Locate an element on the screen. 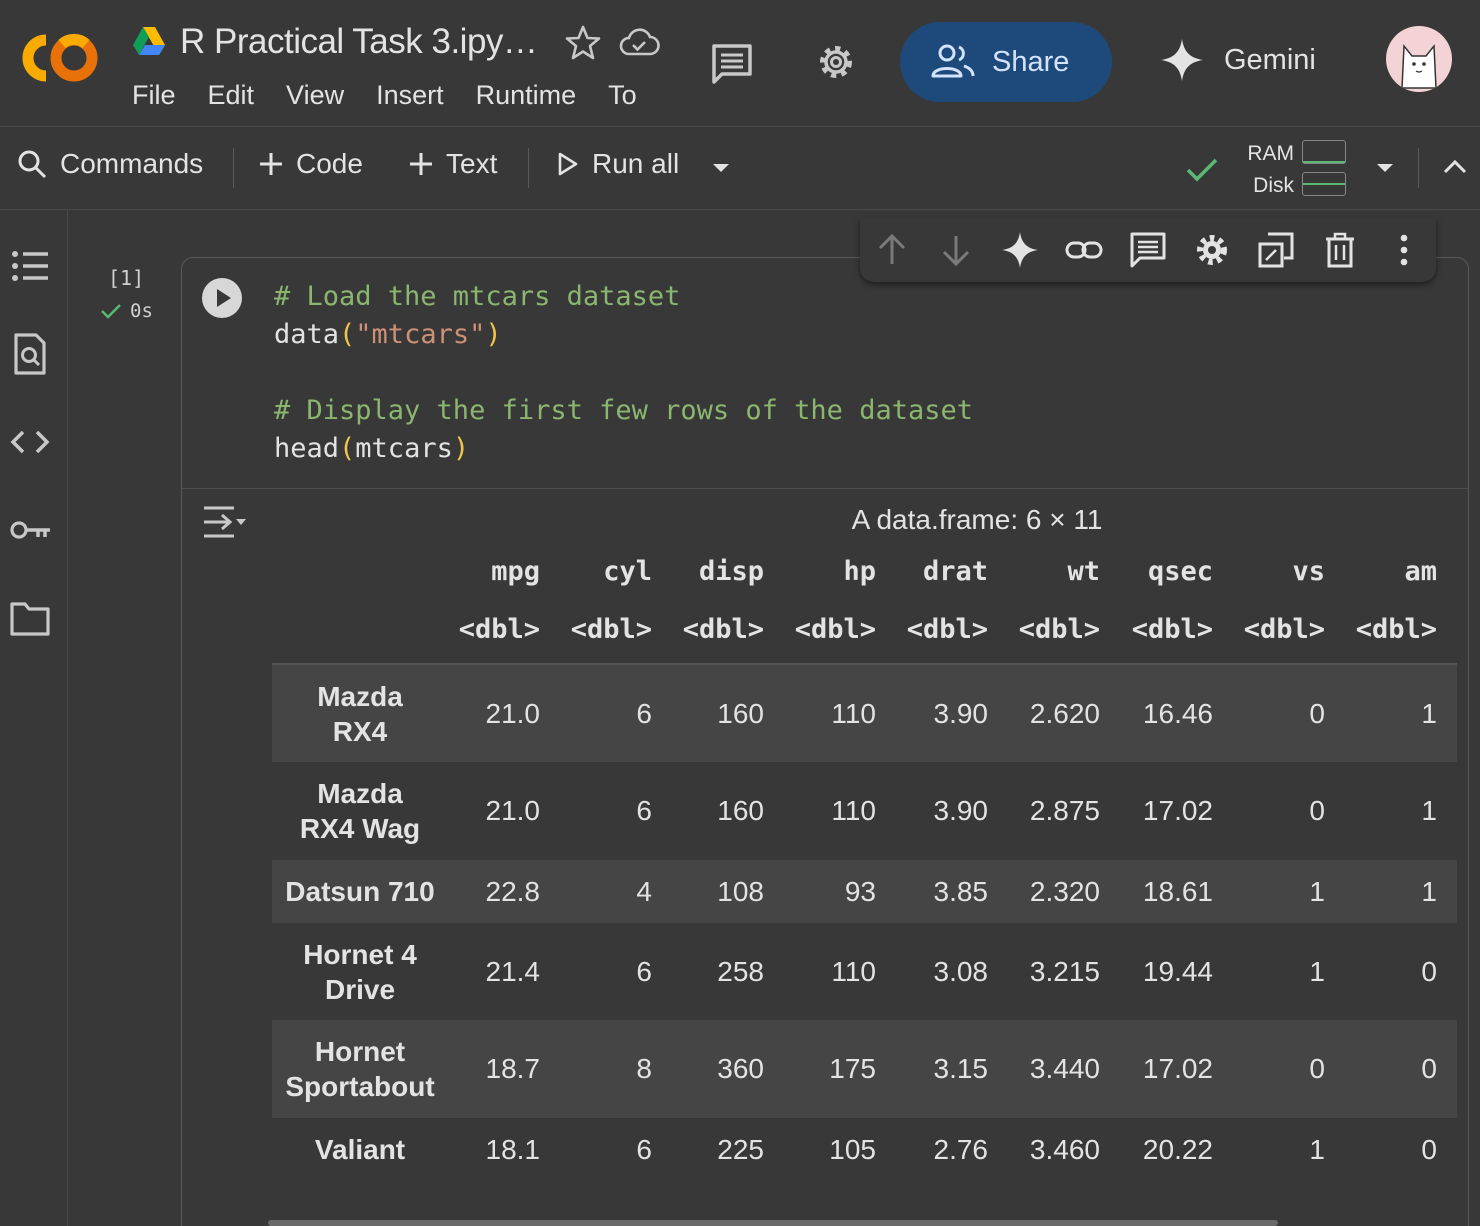  share-label: Share is located at coordinates (1031, 61).